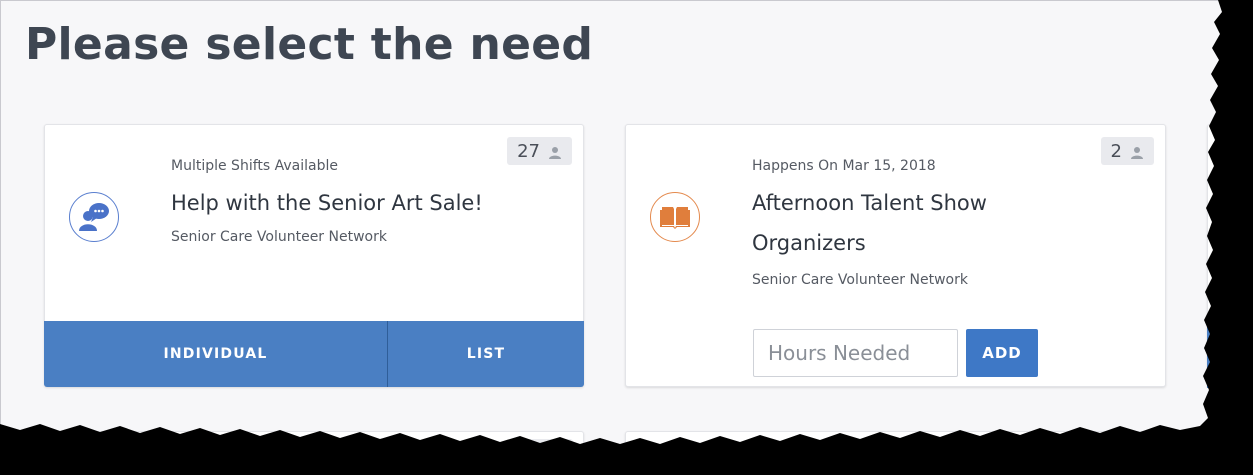 The image size is (1253, 475). I want to click on volunteer-count-badge, so click(542, 453).